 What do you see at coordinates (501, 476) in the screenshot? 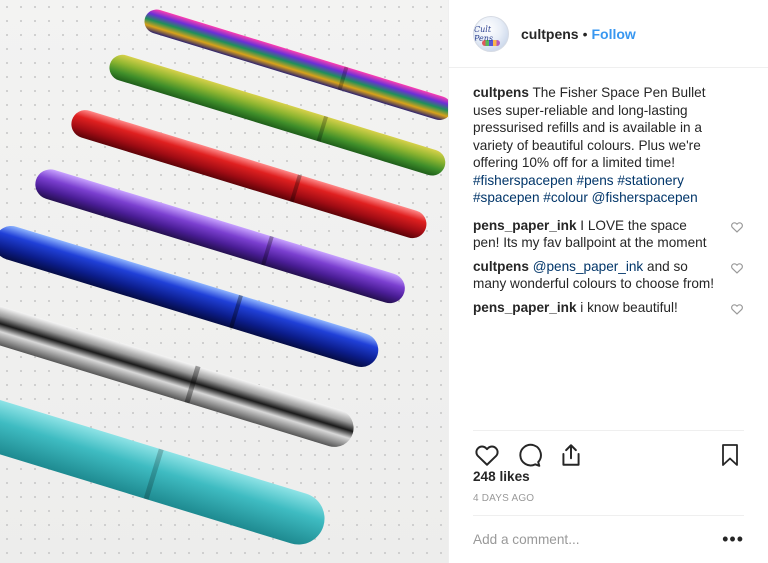
I see `likes-count: 248 likes` at bounding box center [501, 476].